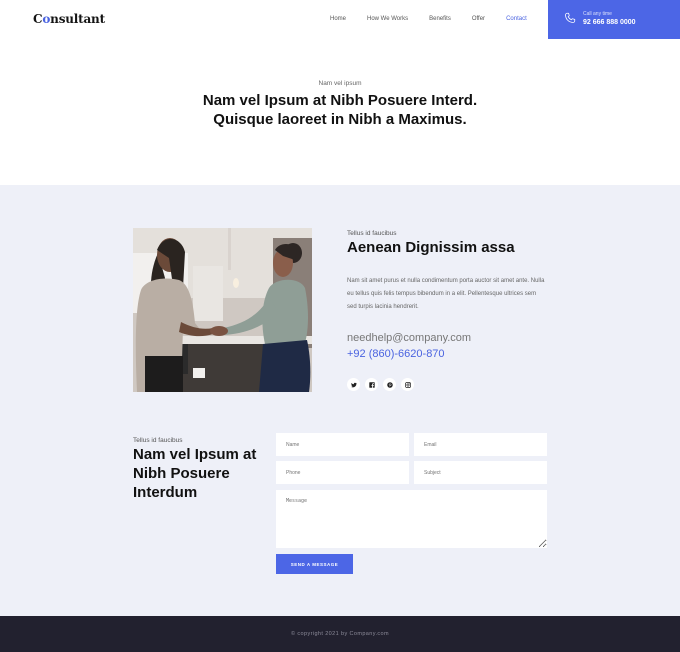 The width and height of the screenshot is (680, 652). Describe the element at coordinates (480, 472) in the screenshot. I see `subject-field` at that location.